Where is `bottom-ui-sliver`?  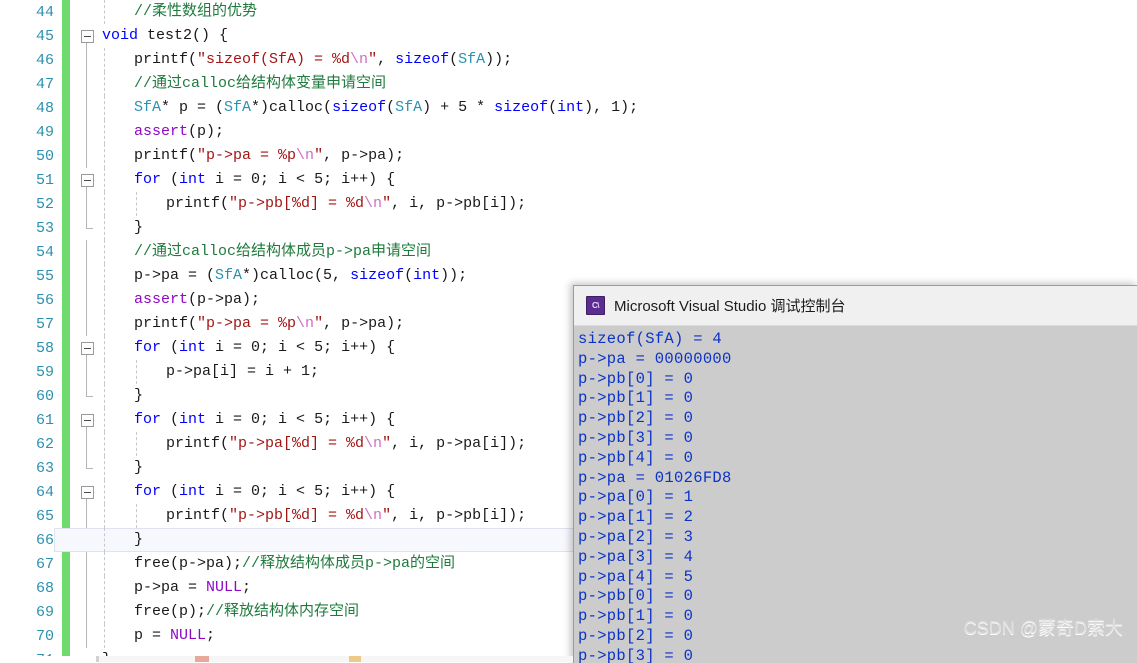 bottom-ui-sliver is located at coordinates (286, 659).